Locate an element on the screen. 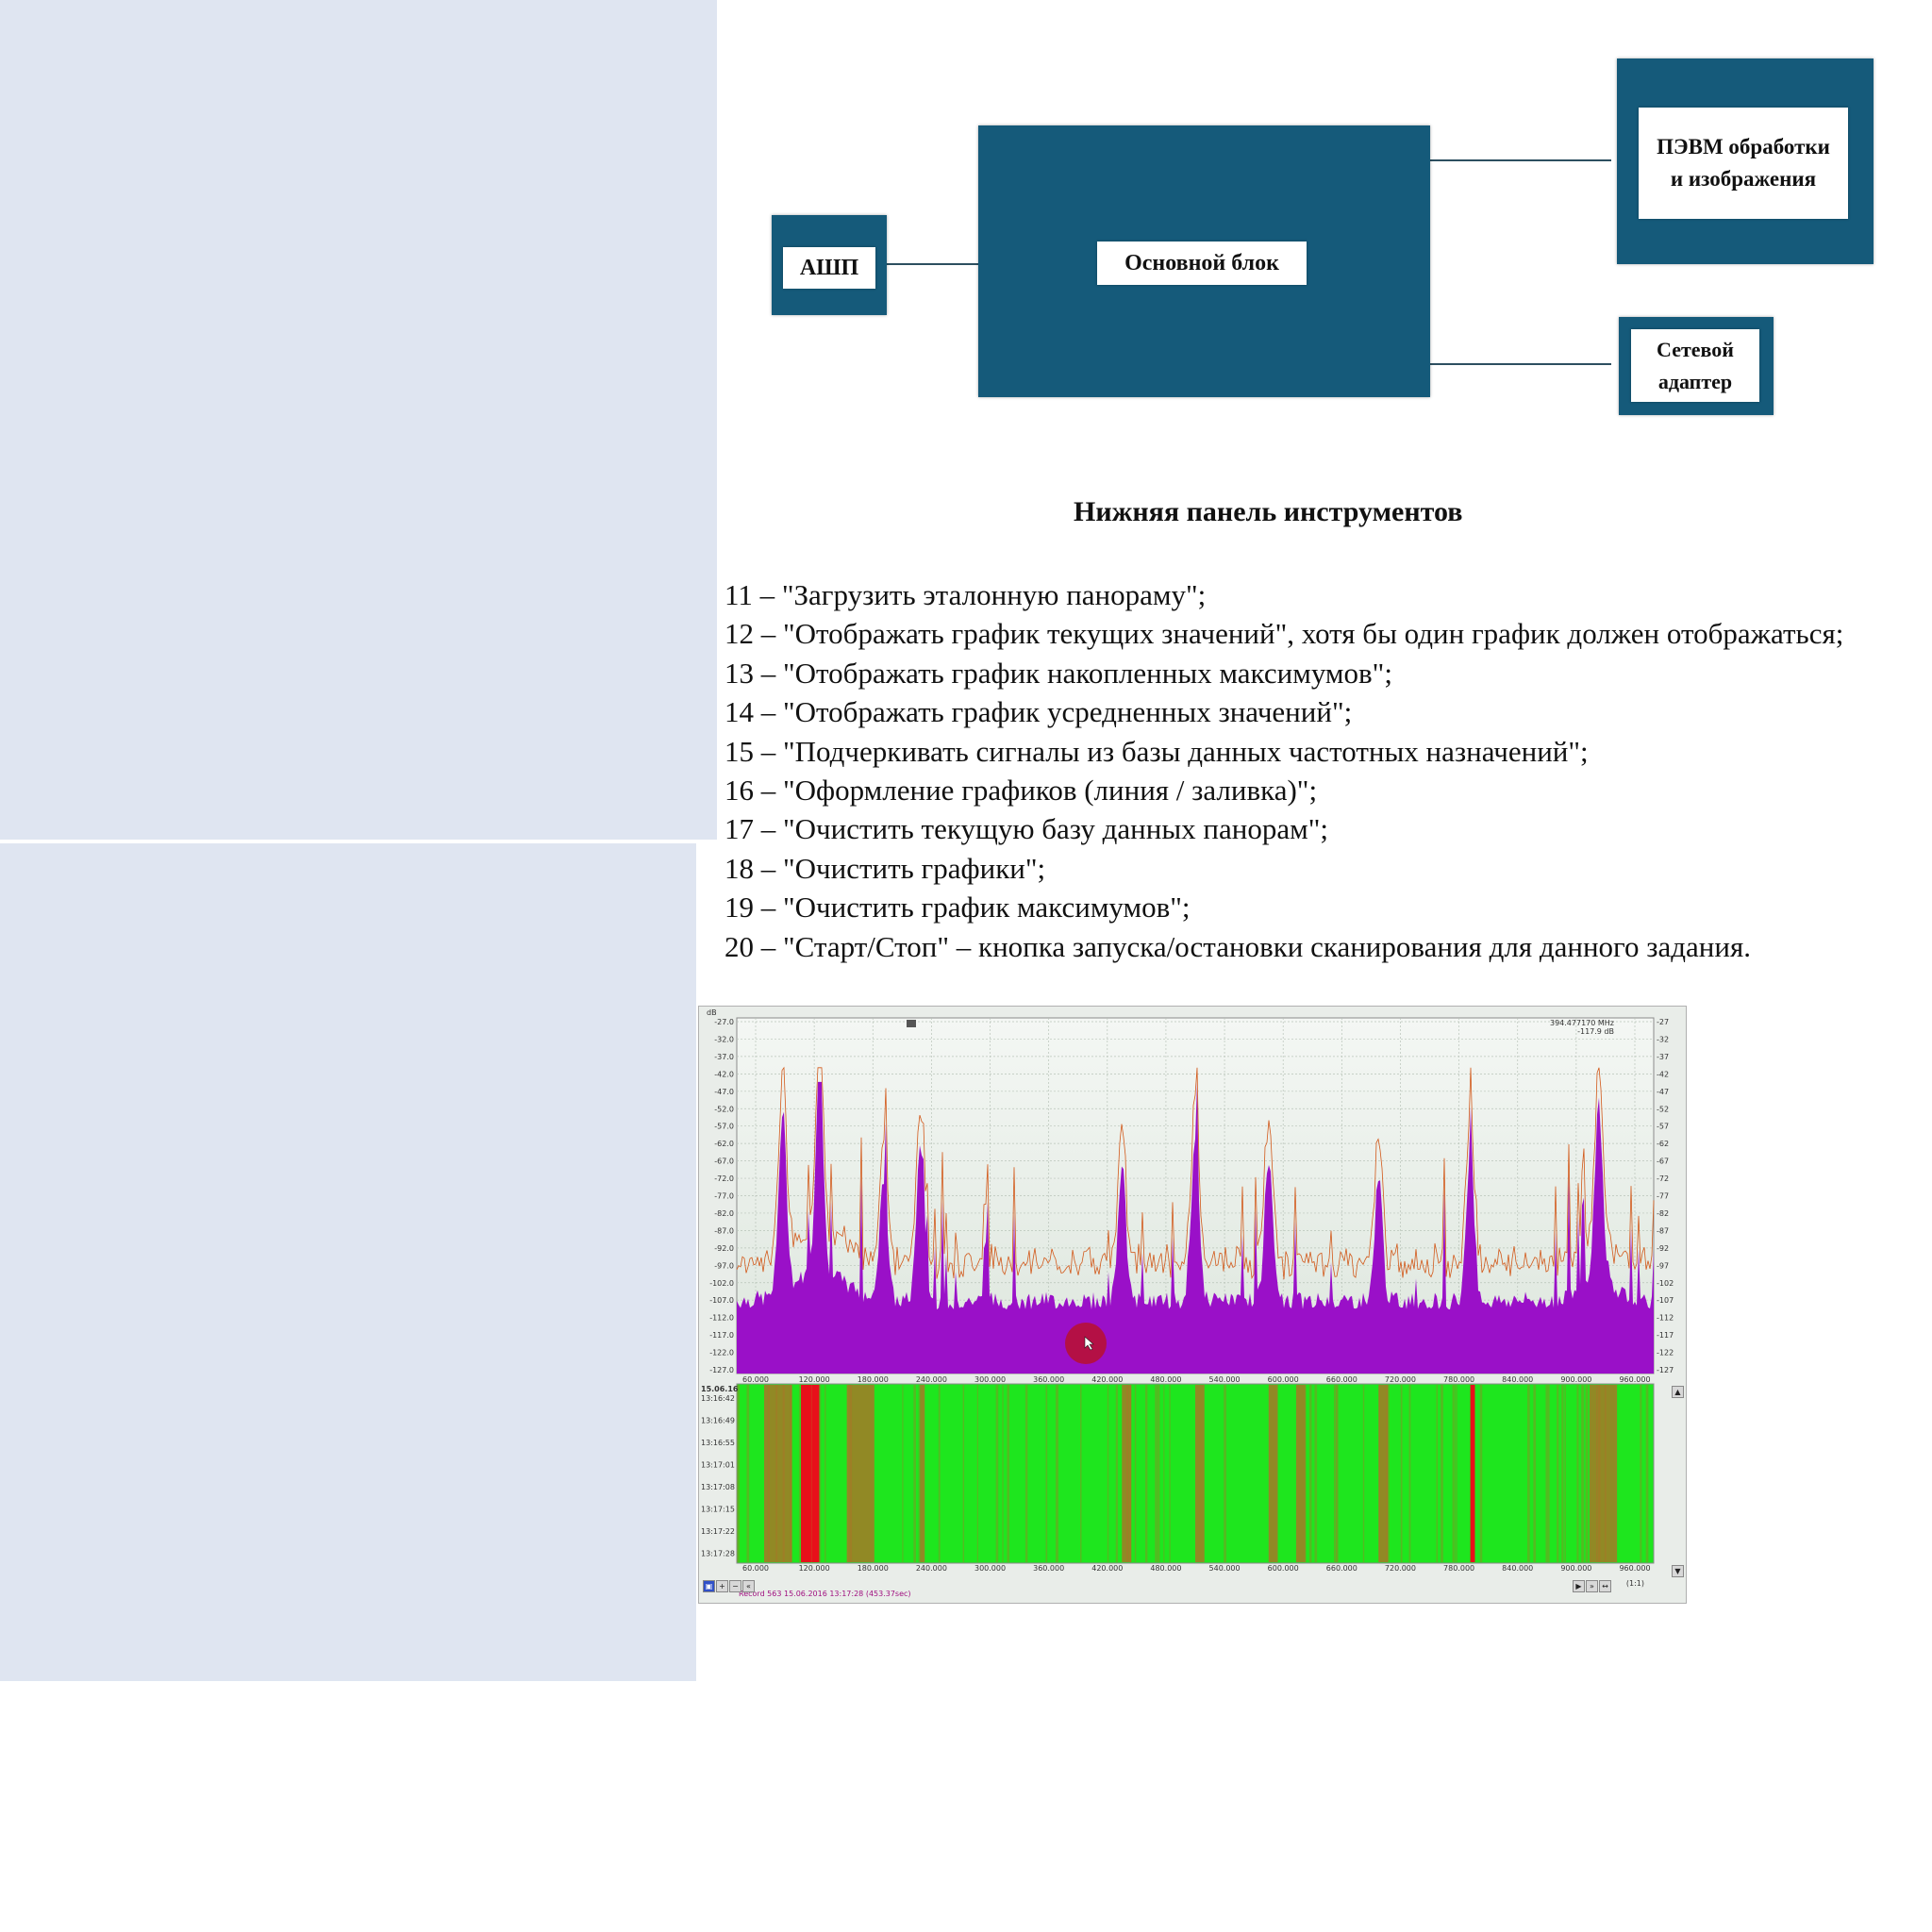 The height and width of the screenshot is (1932, 1932). waterfall-x-tick-label: 480.000 is located at coordinates (1165, 1569).